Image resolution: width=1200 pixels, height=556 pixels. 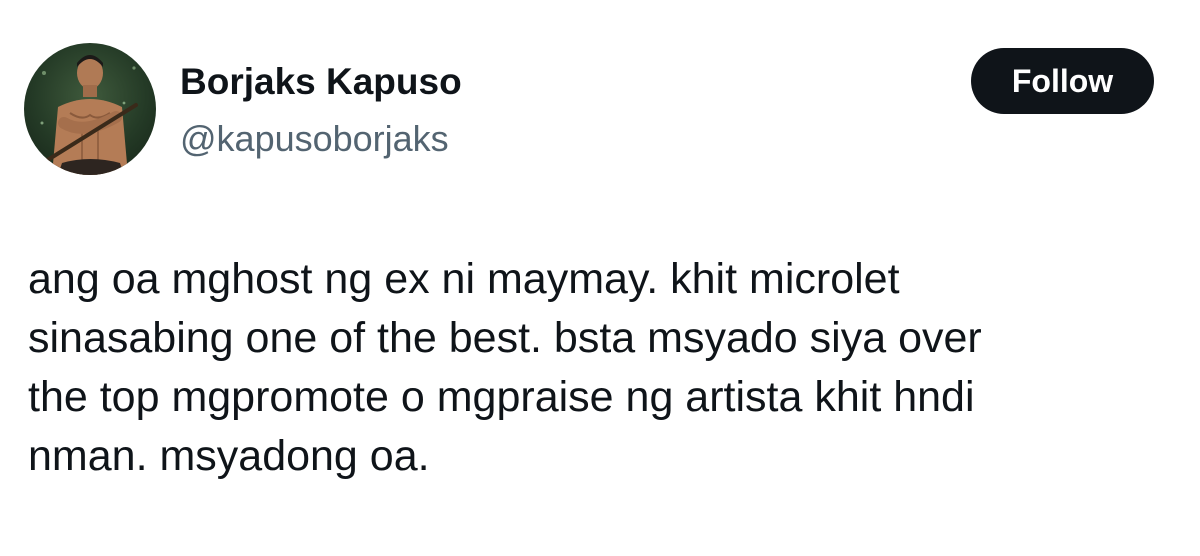 What do you see at coordinates (1062, 81) in the screenshot?
I see `follow-button: Follow` at bounding box center [1062, 81].